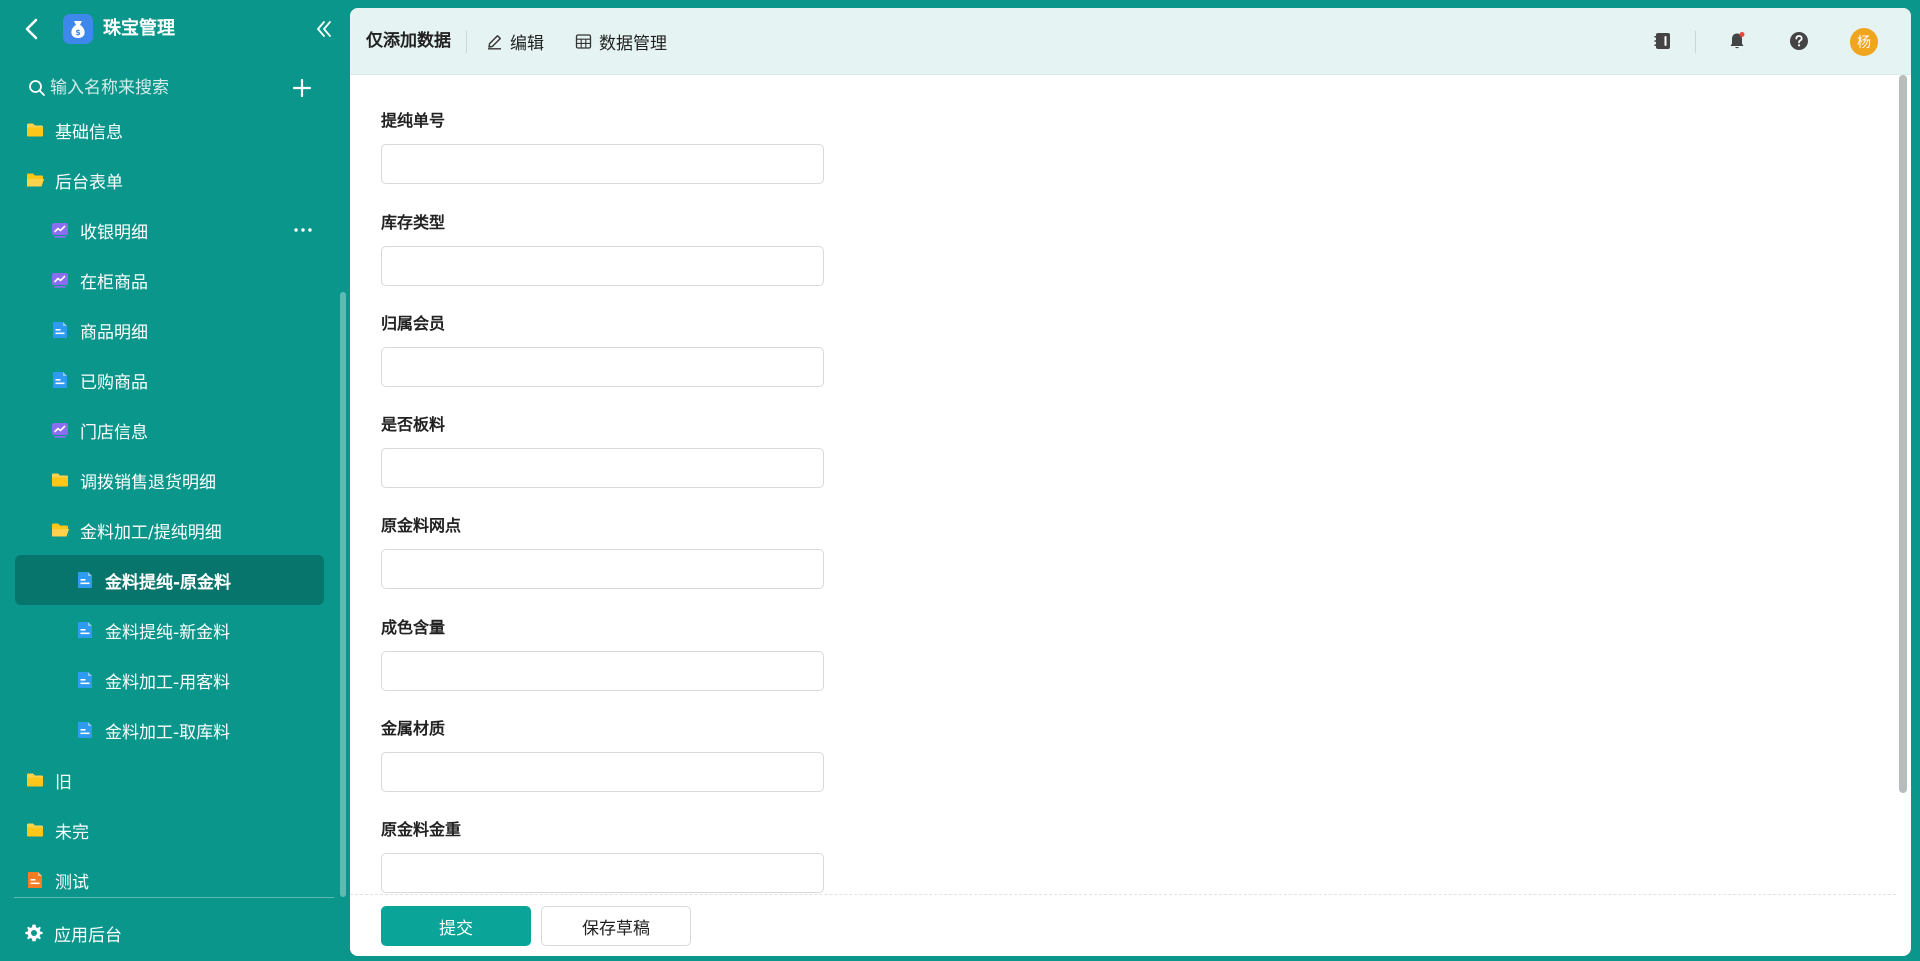 This screenshot has height=961, width=1920. I want to click on field-label: 金属材质, so click(413, 728).